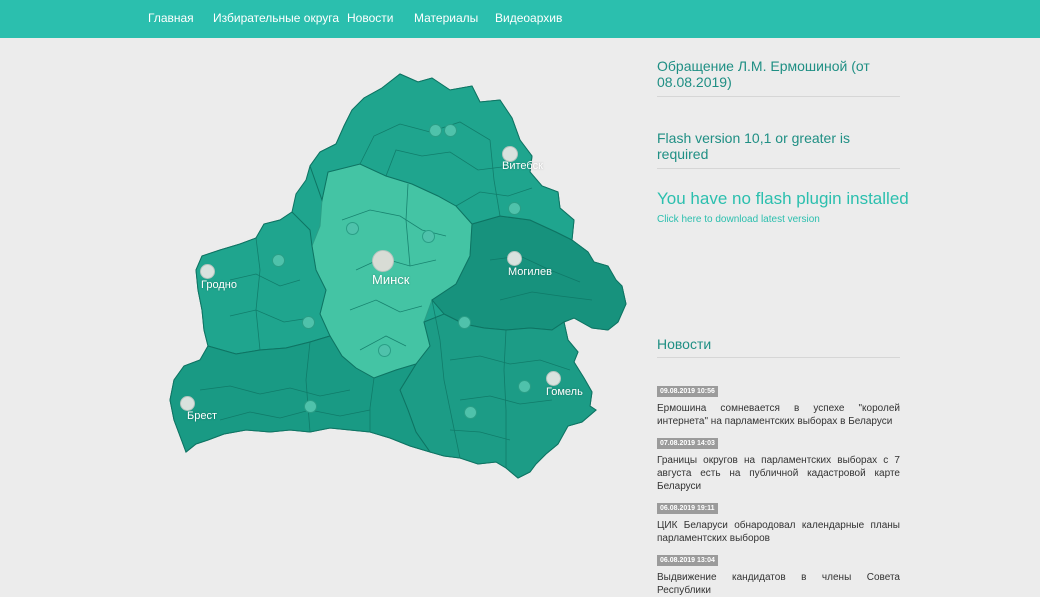  Describe the element at coordinates (514, 258) in the screenshot. I see `city-marker-mogilev` at that location.